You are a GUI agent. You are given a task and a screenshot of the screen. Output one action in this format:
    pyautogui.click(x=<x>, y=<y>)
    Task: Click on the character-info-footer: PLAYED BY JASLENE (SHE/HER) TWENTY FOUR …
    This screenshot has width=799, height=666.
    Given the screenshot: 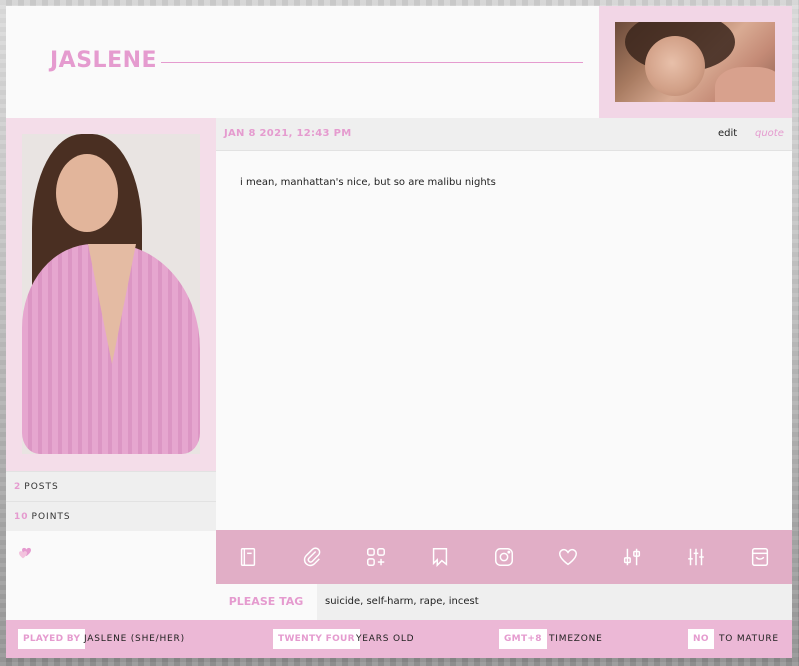 What is the action you would take?
    pyautogui.click(x=399, y=639)
    